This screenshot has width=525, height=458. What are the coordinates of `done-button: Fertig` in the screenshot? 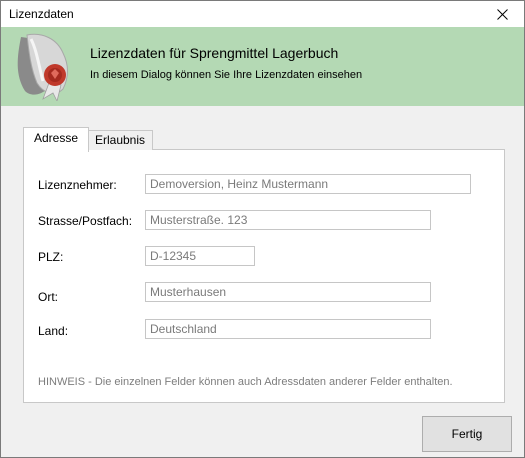 It's located at (467, 434).